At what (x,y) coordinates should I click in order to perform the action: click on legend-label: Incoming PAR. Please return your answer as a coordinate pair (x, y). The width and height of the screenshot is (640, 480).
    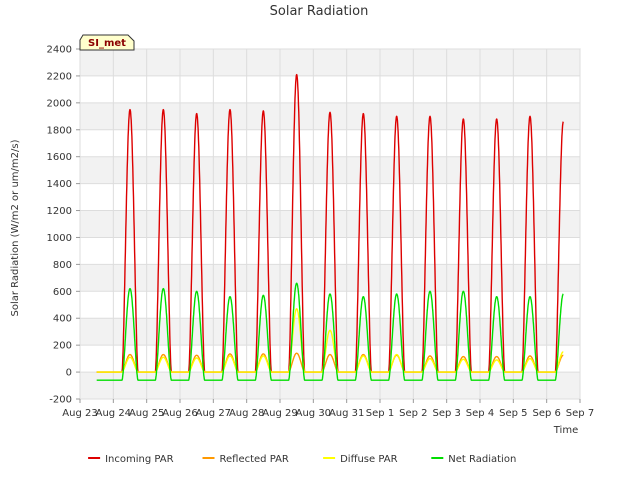
    Looking at the image, I should click on (139, 459).